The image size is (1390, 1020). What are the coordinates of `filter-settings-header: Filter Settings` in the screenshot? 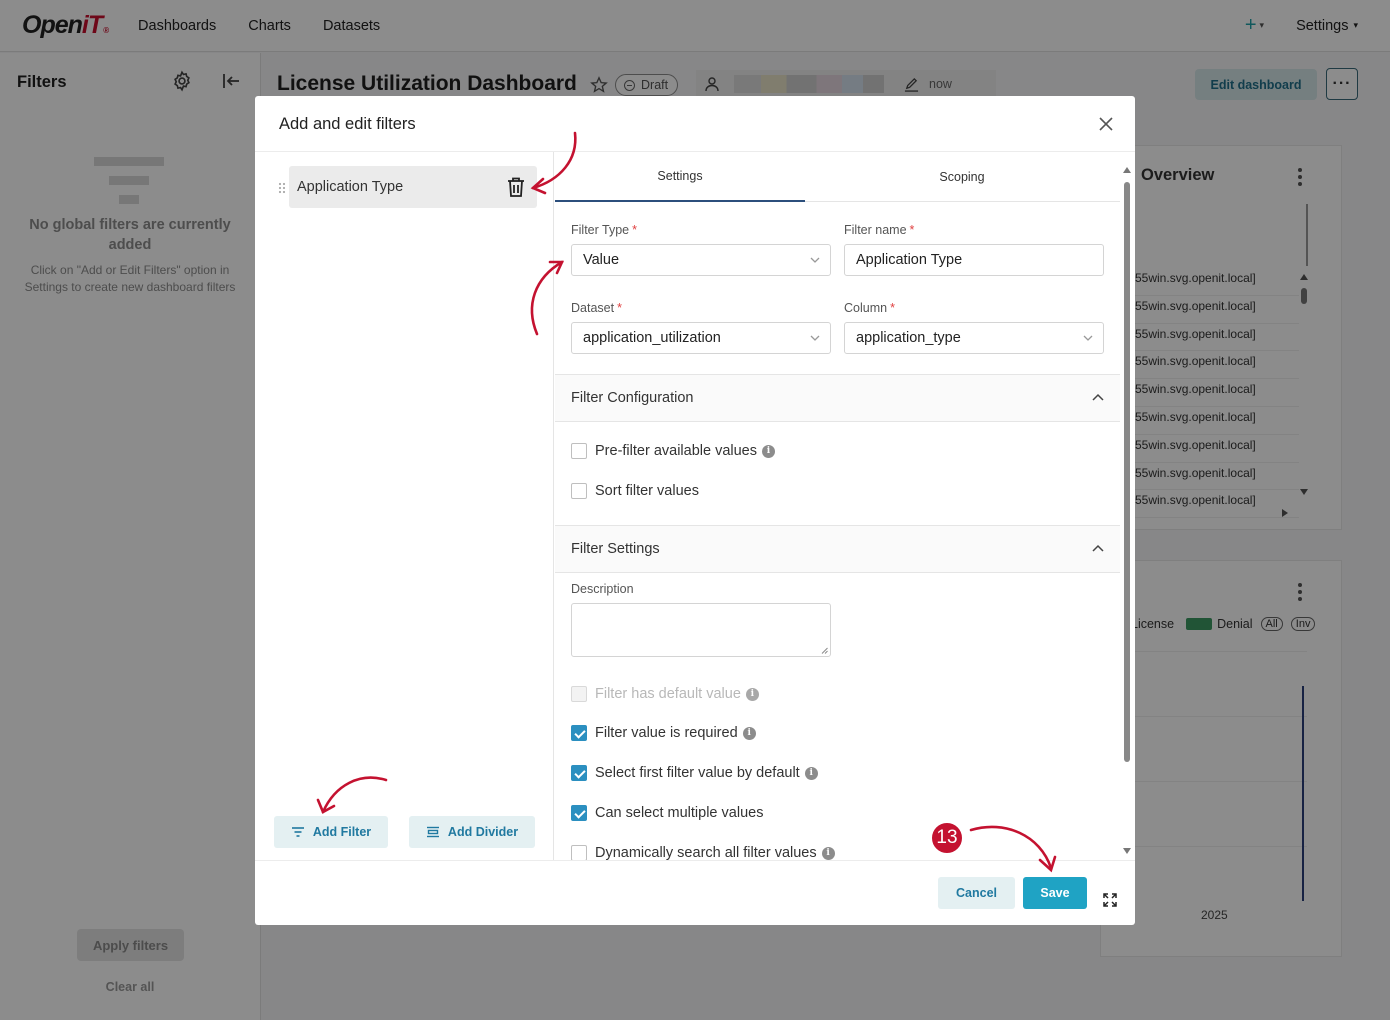 It's located at (837, 549).